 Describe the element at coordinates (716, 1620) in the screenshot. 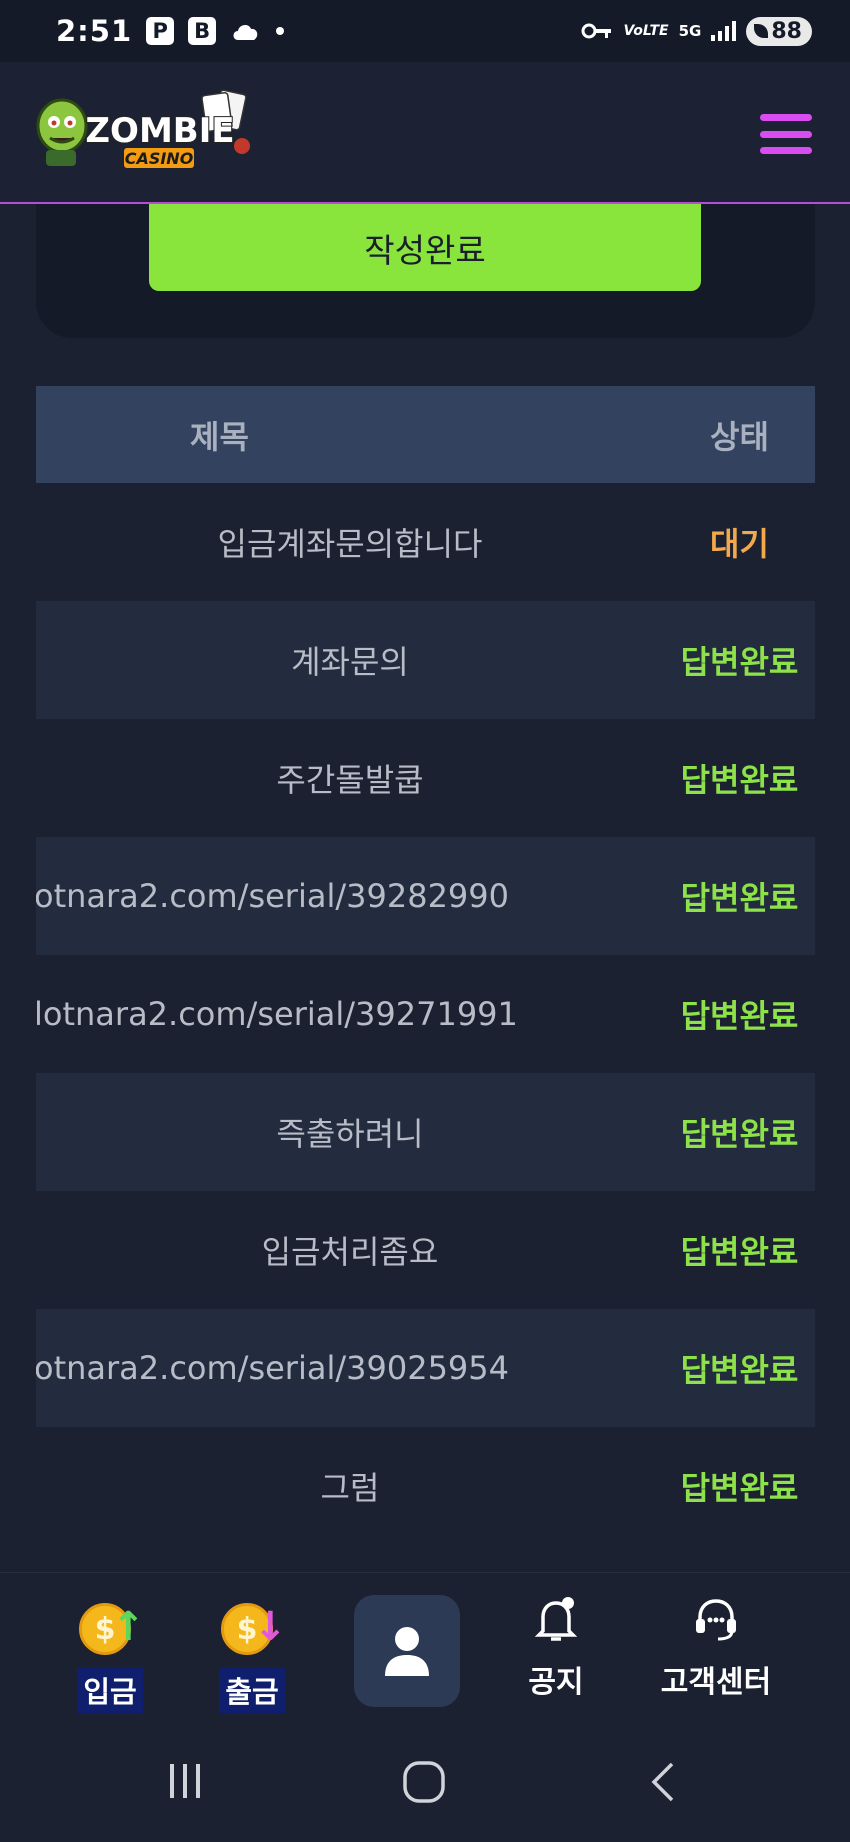

I see `headset-icon` at that location.